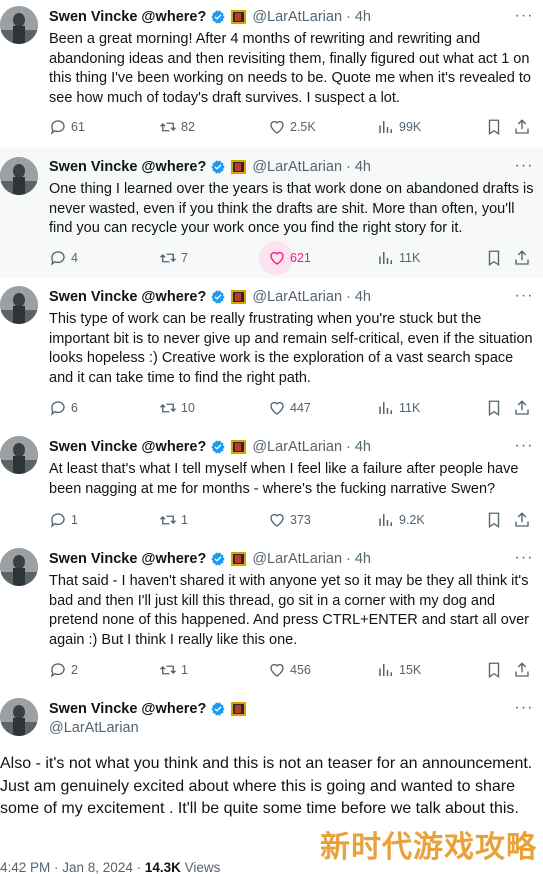 The height and width of the screenshot is (874, 543). Describe the element at coordinates (210, 167) in the screenshot. I see `tweet-header: Swen Vincke @where? @LarAtLarian · 4h` at that location.